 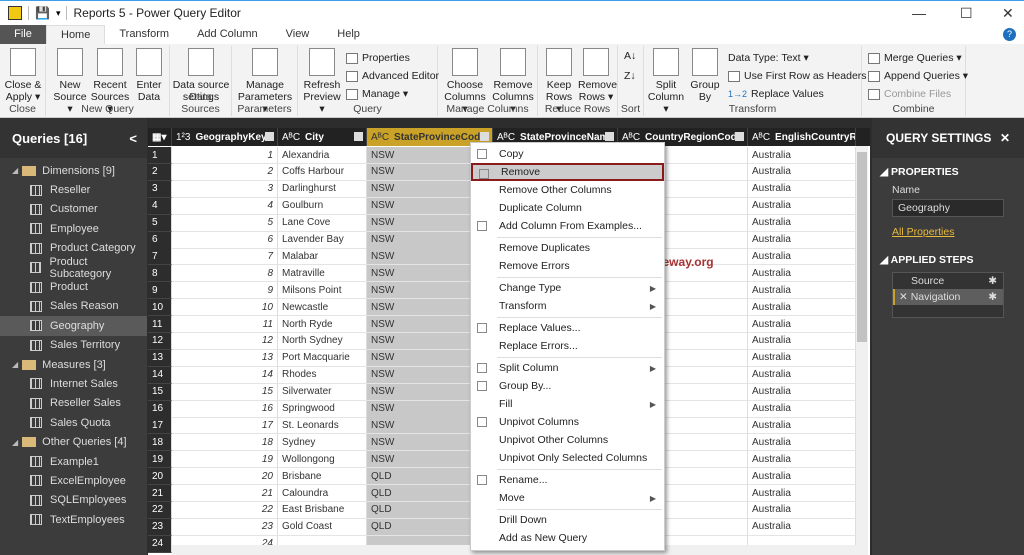 What do you see at coordinates (225, 527) in the screenshot?
I see `table-cell: 23` at bounding box center [225, 527].